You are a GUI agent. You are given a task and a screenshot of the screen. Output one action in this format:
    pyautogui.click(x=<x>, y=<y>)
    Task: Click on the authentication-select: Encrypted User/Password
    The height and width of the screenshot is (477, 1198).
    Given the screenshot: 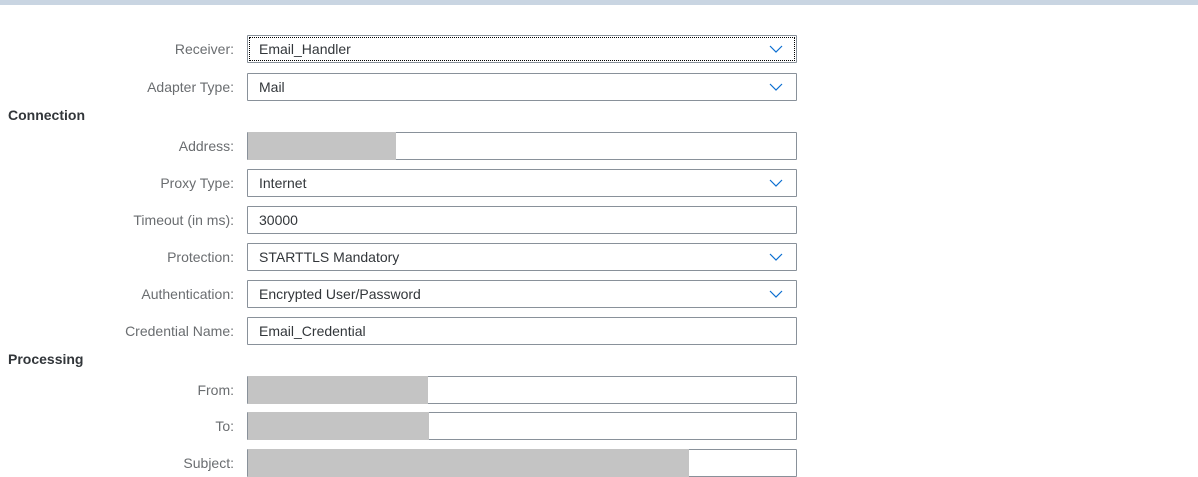 What is the action you would take?
    pyautogui.click(x=522, y=294)
    